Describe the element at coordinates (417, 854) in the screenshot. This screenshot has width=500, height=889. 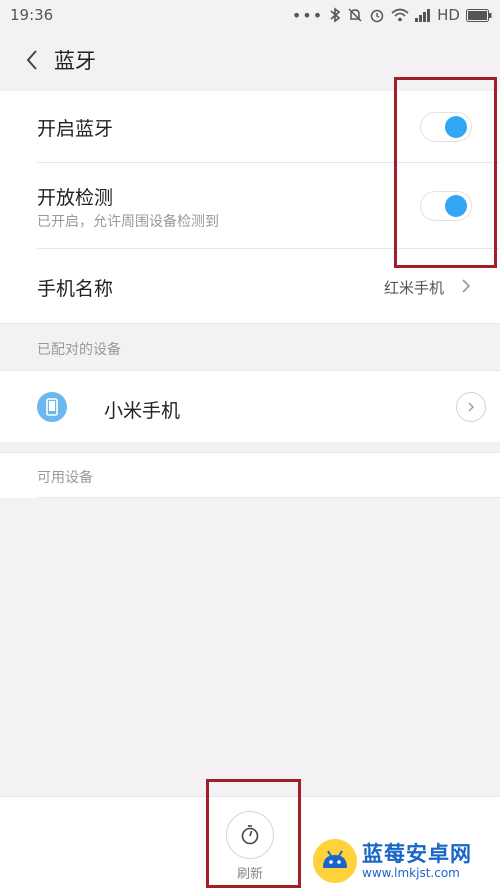
I see `watermark-title: 蓝莓安卓网` at that location.